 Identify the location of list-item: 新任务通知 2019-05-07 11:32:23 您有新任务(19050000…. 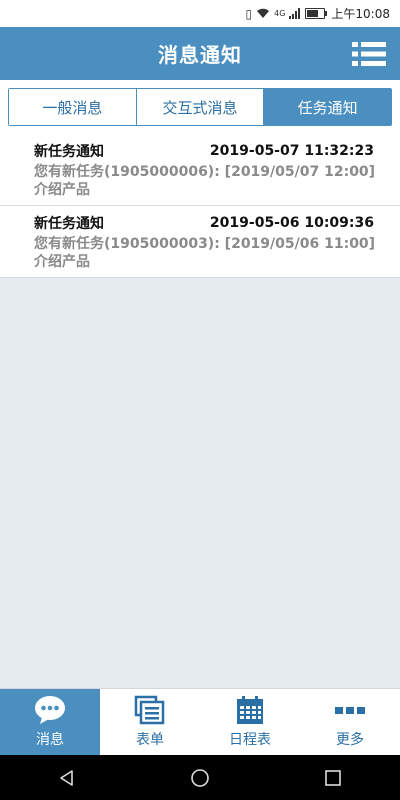
(200, 170).